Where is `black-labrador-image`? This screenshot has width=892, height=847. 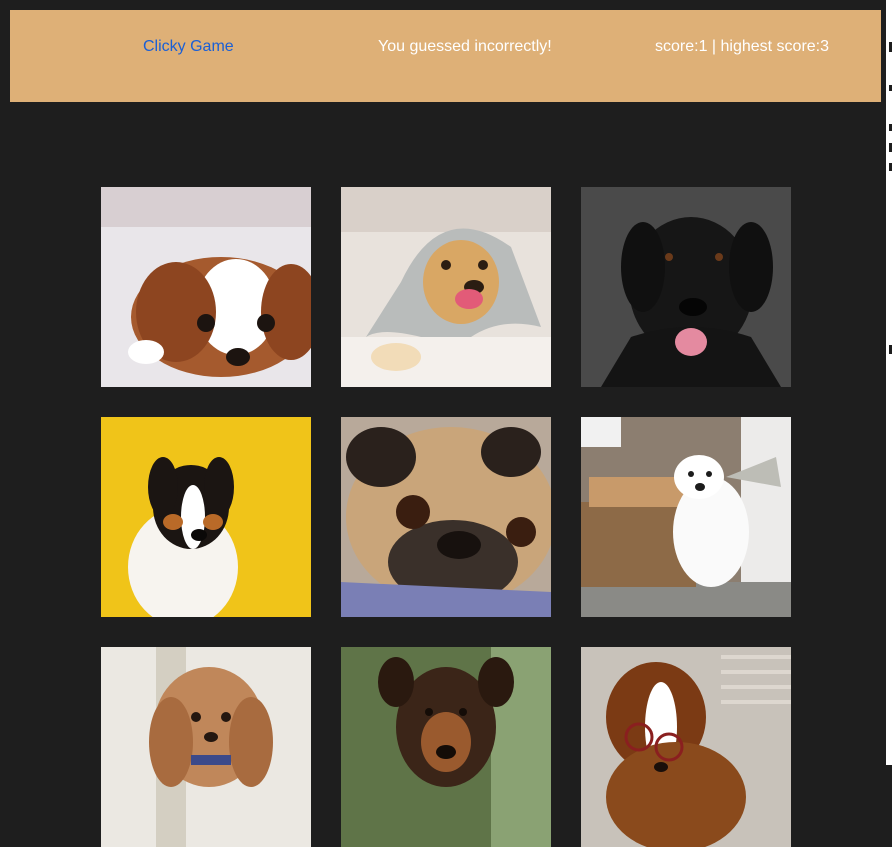 black-labrador-image is located at coordinates (686, 287).